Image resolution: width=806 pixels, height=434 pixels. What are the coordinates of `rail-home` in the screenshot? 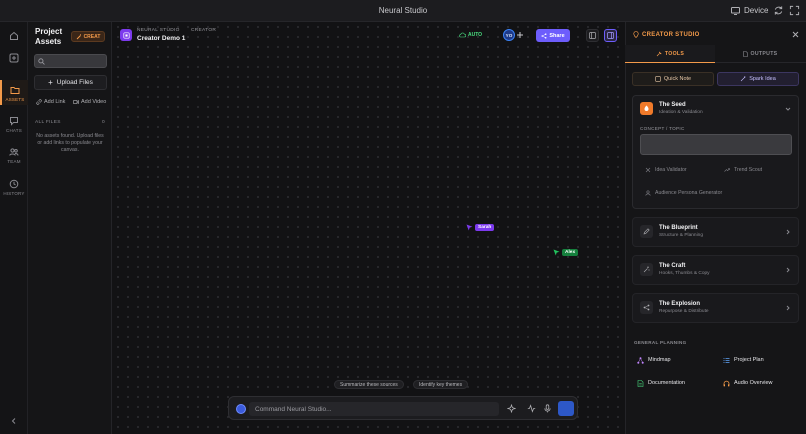 It's located at (14, 37).